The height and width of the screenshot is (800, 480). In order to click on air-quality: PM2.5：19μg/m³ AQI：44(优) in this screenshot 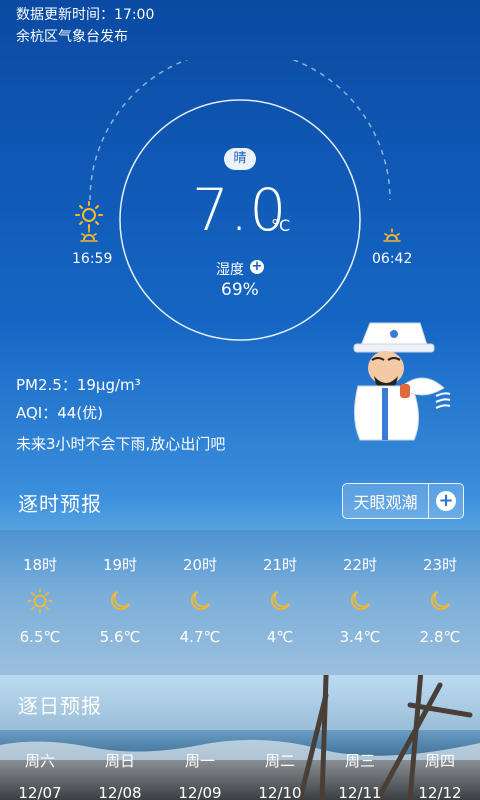, I will do `click(78, 399)`.